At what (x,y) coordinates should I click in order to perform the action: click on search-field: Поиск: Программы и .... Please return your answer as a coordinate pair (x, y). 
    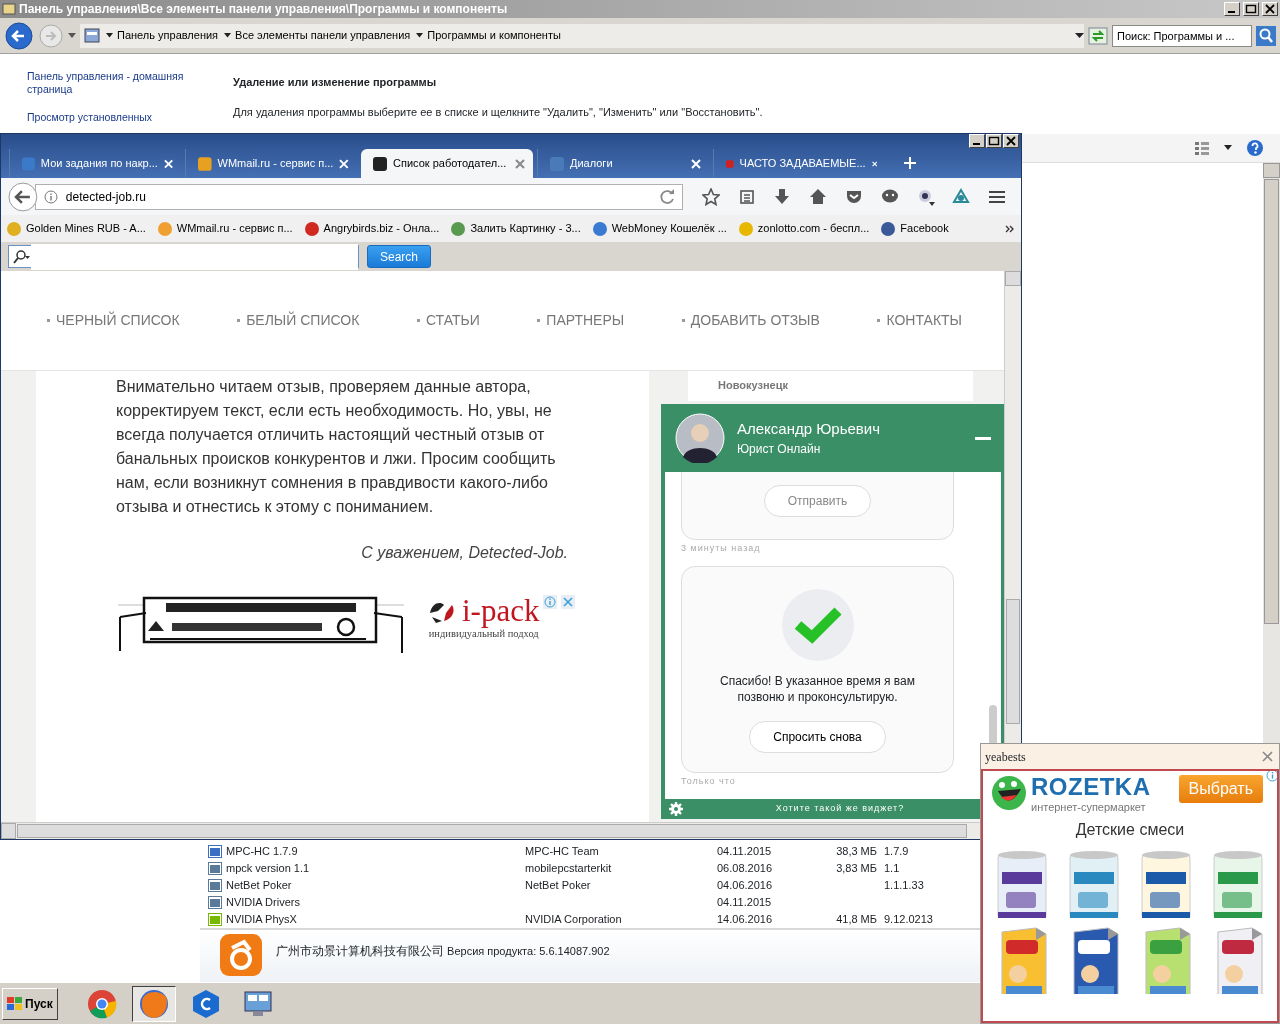
    Looking at the image, I should click on (1182, 35).